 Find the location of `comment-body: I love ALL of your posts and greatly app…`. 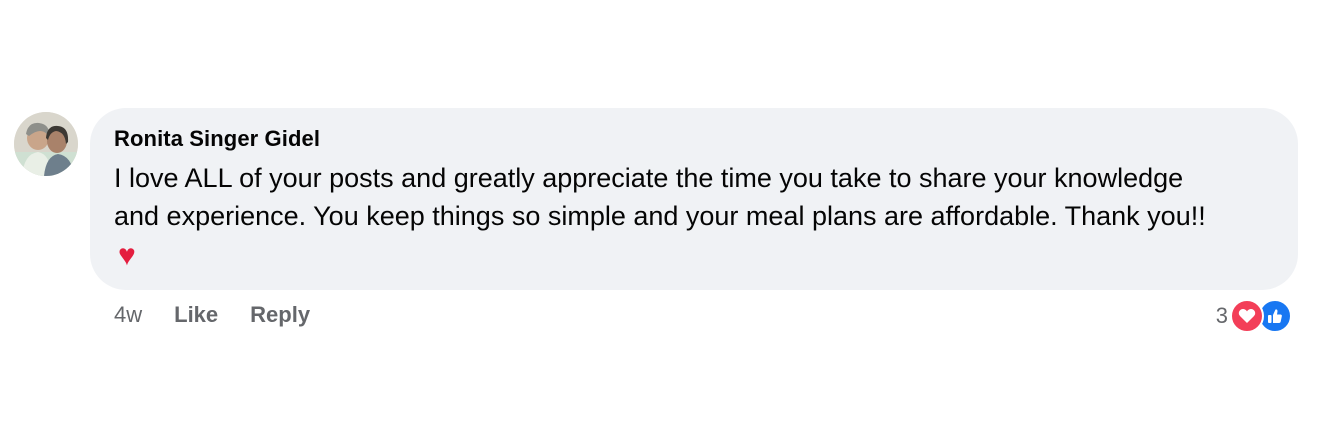

comment-body: I love ALL of your posts and greatly app… is located at coordinates (660, 197).